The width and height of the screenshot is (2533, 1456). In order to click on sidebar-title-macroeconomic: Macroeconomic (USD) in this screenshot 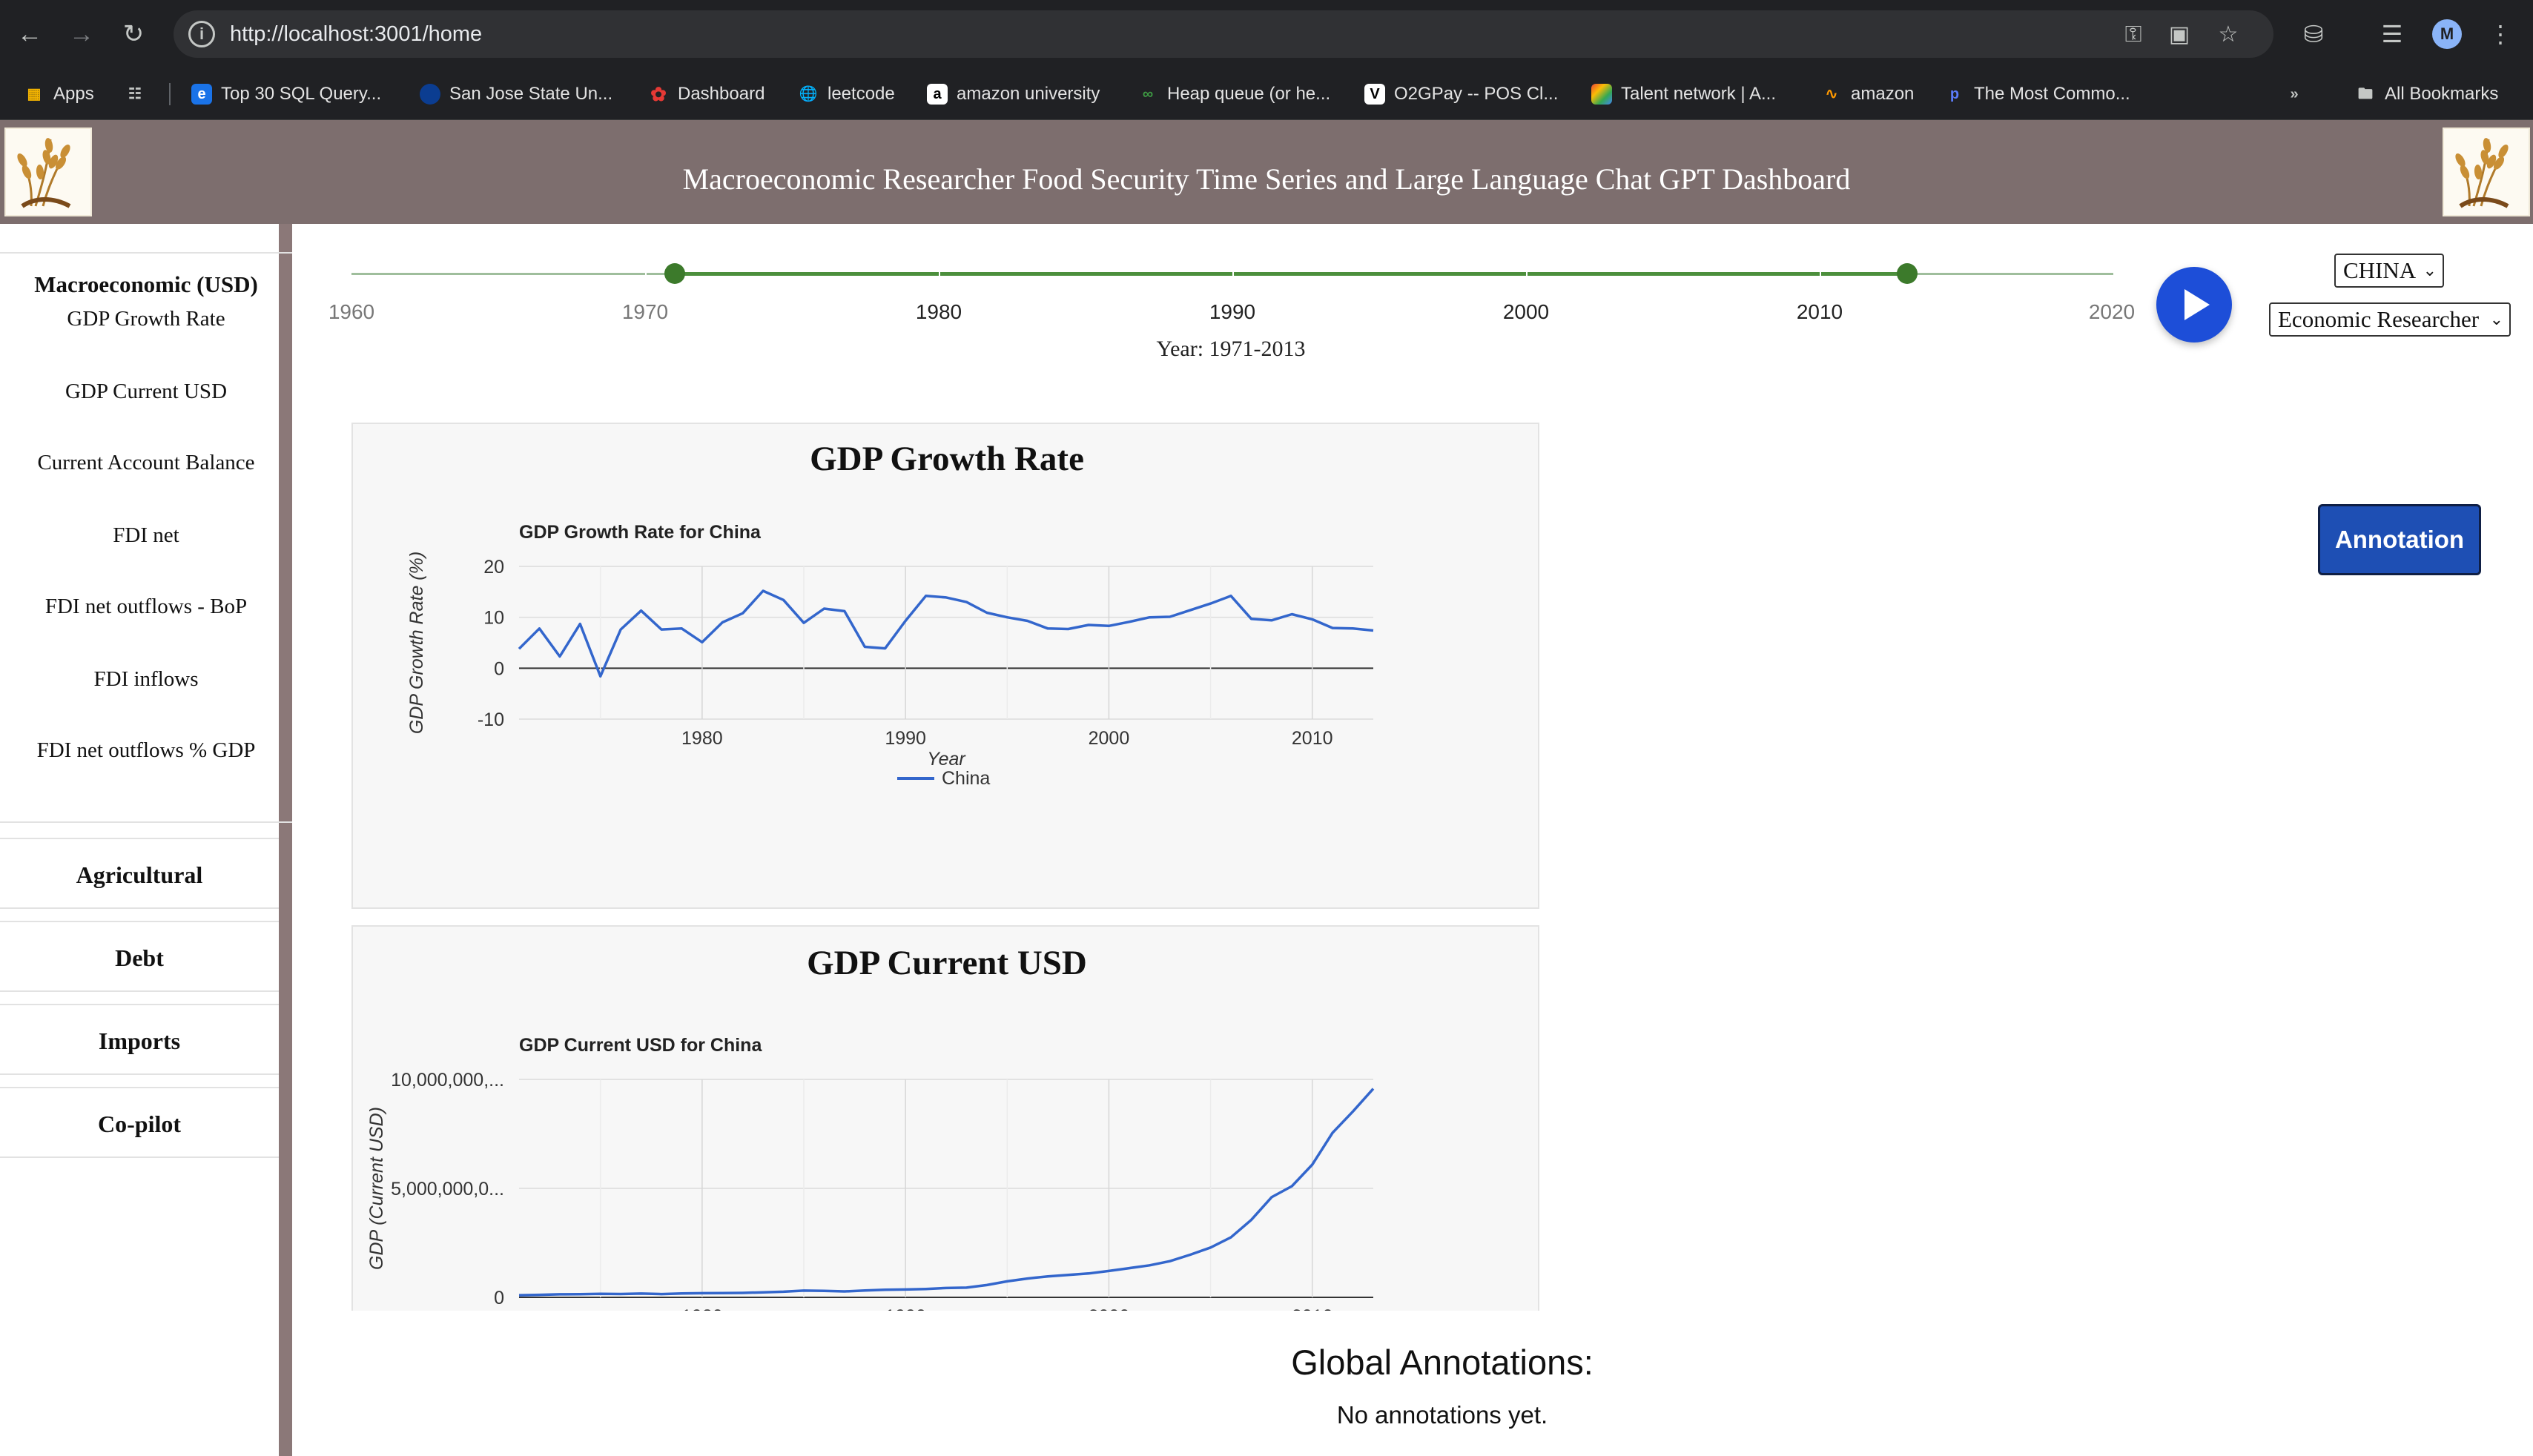, I will do `click(146, 285)`.